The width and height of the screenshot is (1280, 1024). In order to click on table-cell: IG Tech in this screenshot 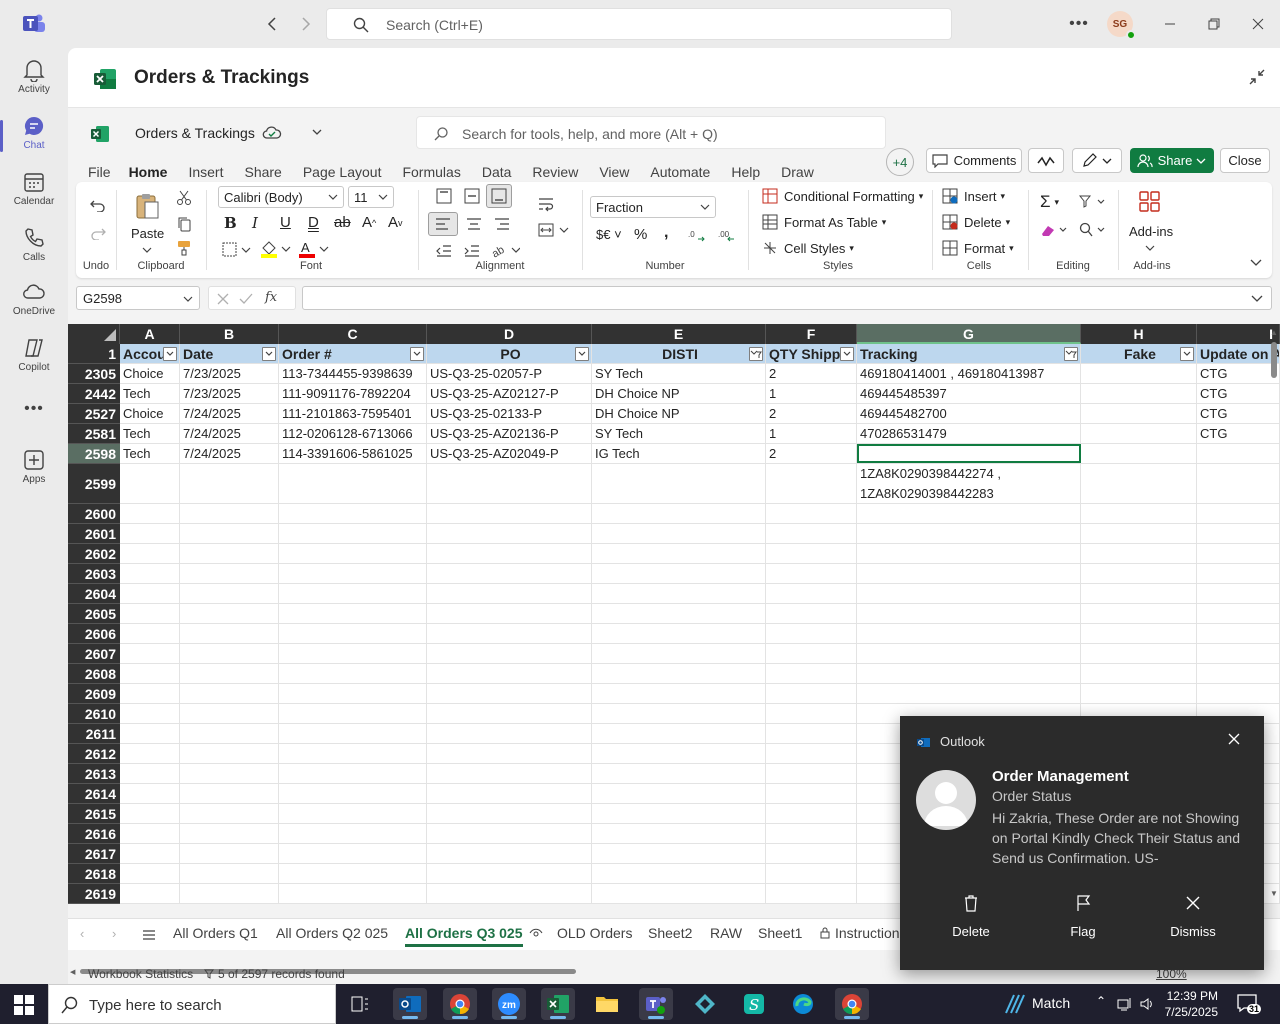, I will do `click(679, 453)`.